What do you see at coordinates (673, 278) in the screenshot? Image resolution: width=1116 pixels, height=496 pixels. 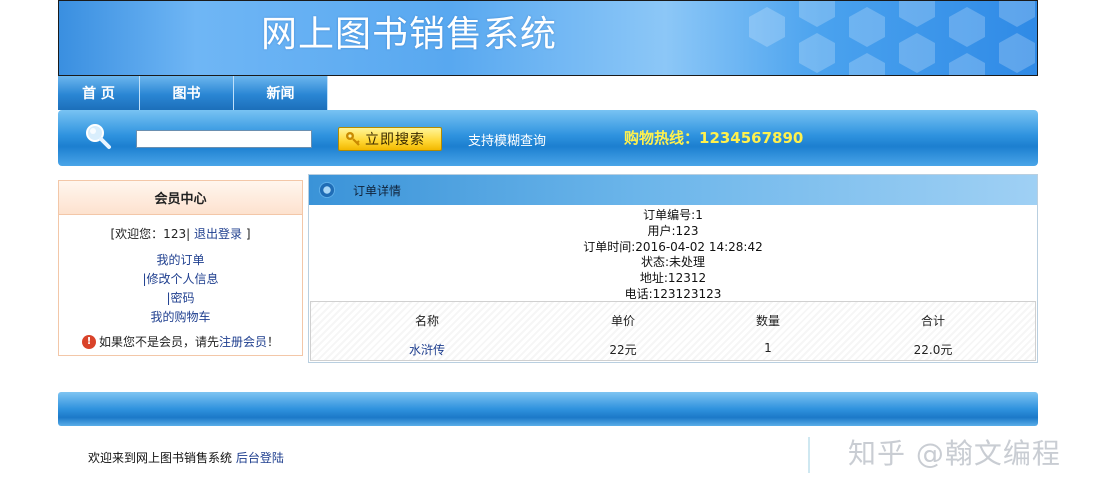 I see `order-address: 地址:12312` at bounding box center [673, 278].